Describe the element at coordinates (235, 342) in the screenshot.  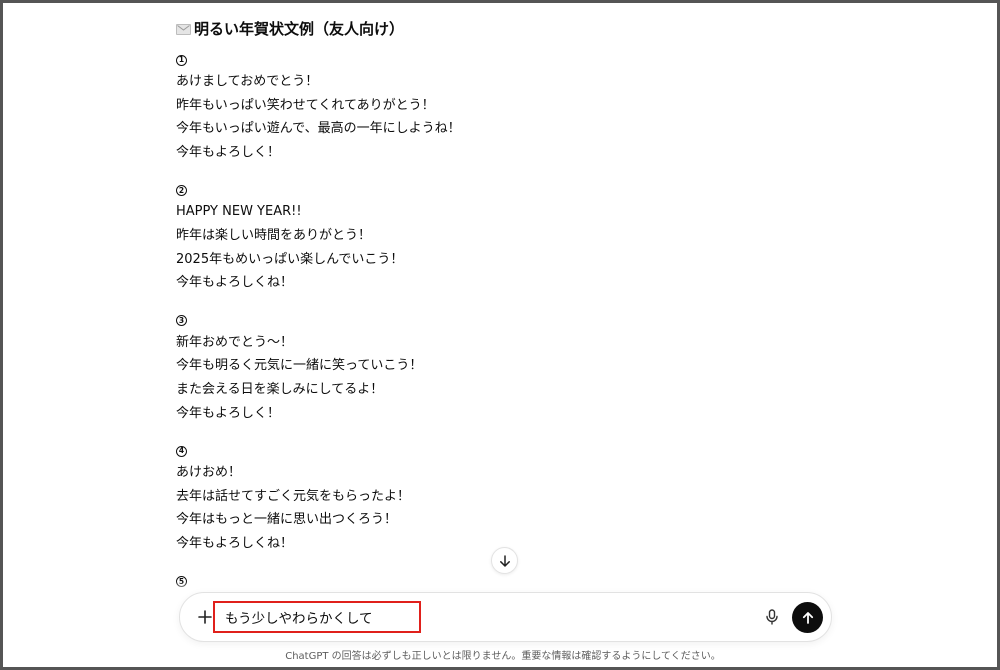
I see `example-line: 新年おめでとう～！` at that location.